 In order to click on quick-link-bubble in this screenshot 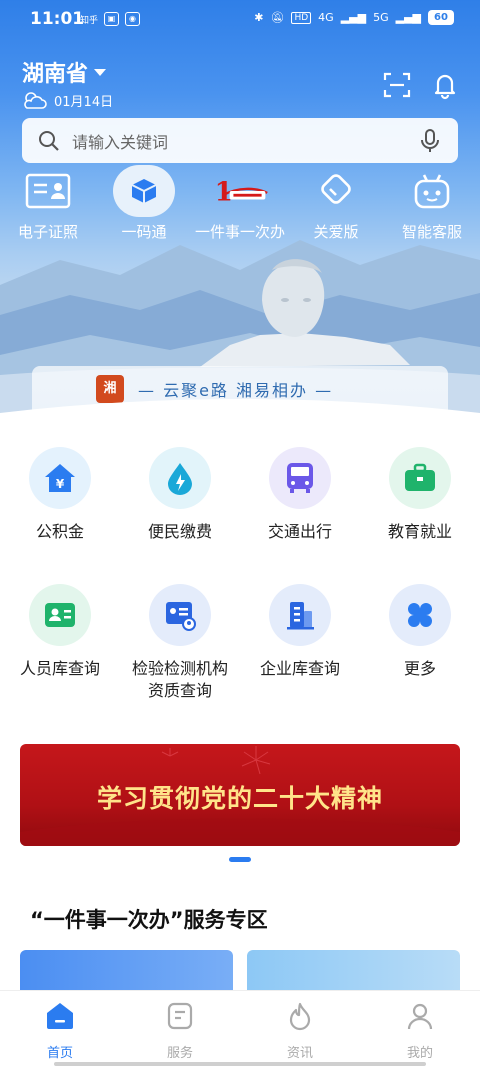, I will do `click(144, 191)`.